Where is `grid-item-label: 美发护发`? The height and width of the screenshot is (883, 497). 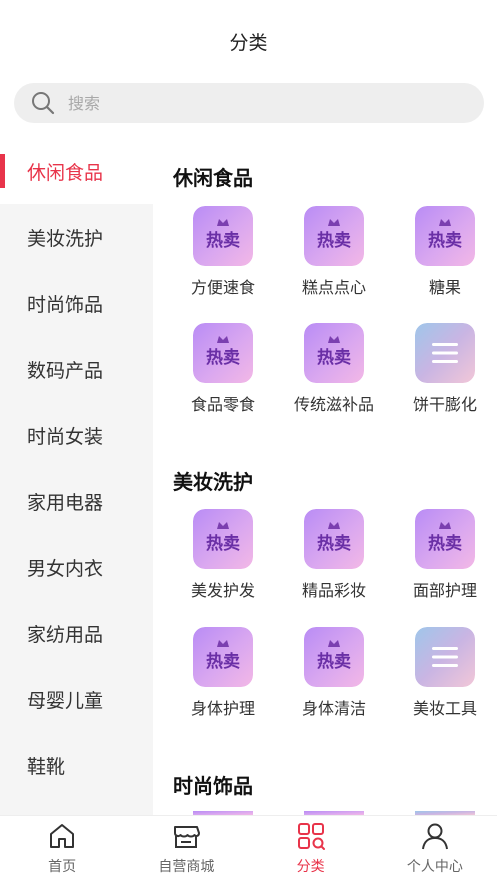
grid-item-label: 美发护发 is located at coordinates (222, 590).